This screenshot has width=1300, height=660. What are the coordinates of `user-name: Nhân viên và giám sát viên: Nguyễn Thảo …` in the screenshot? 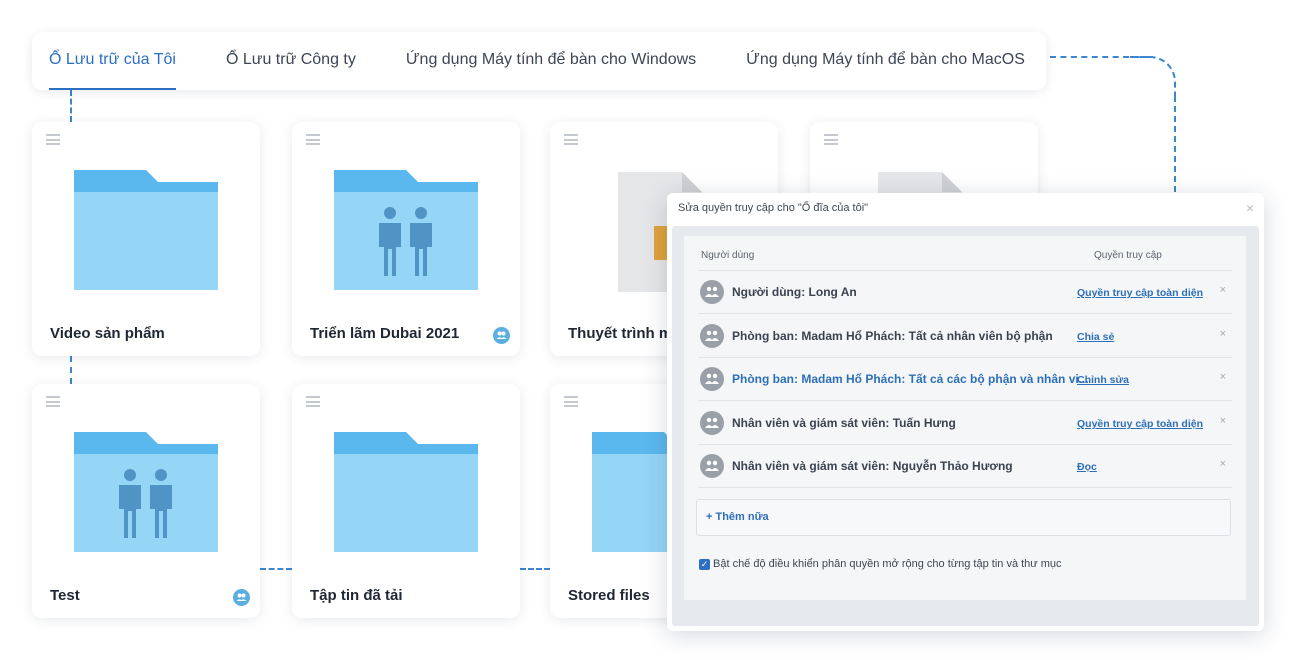 It's located at (872, 466).